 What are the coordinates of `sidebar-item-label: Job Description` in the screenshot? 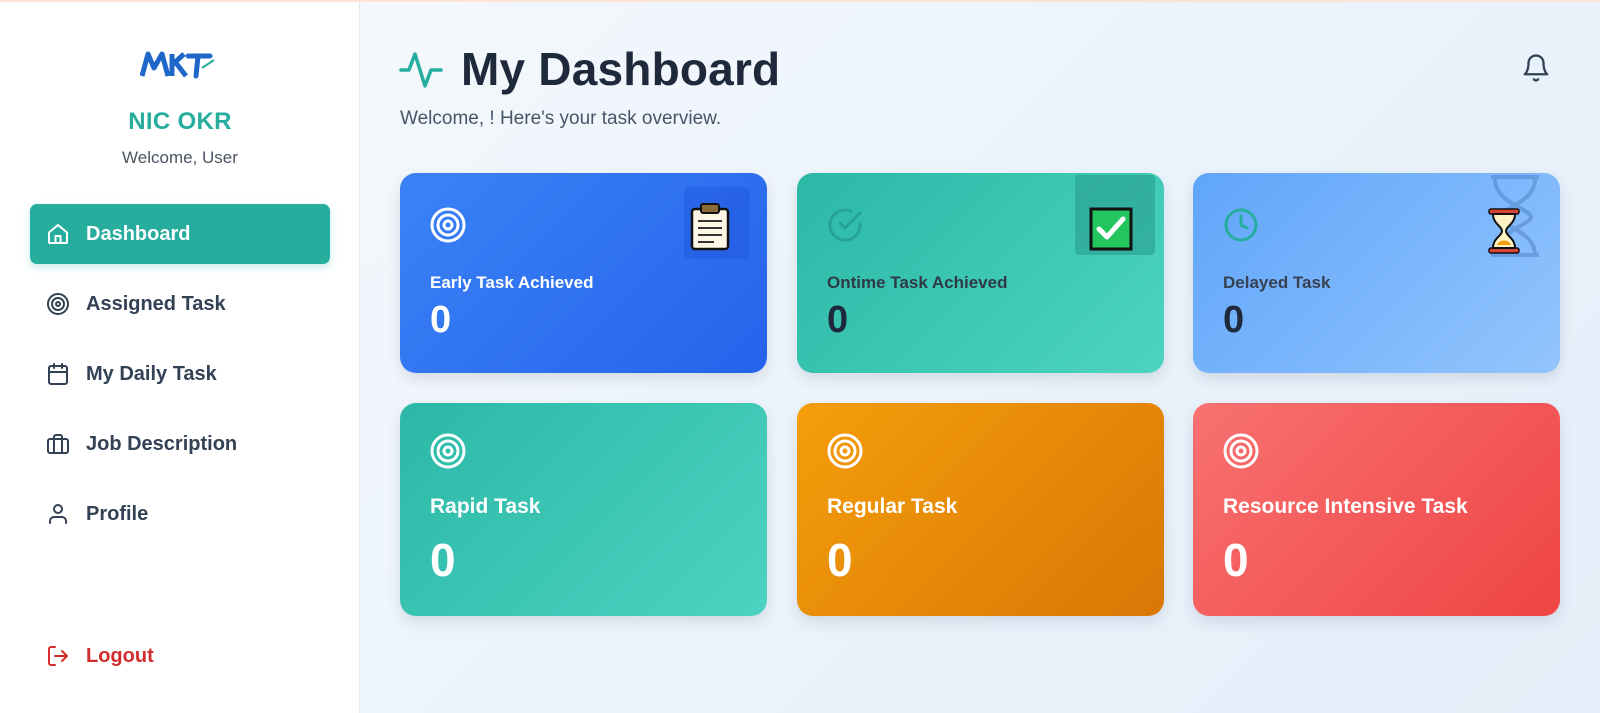 It's located at (162, 443).